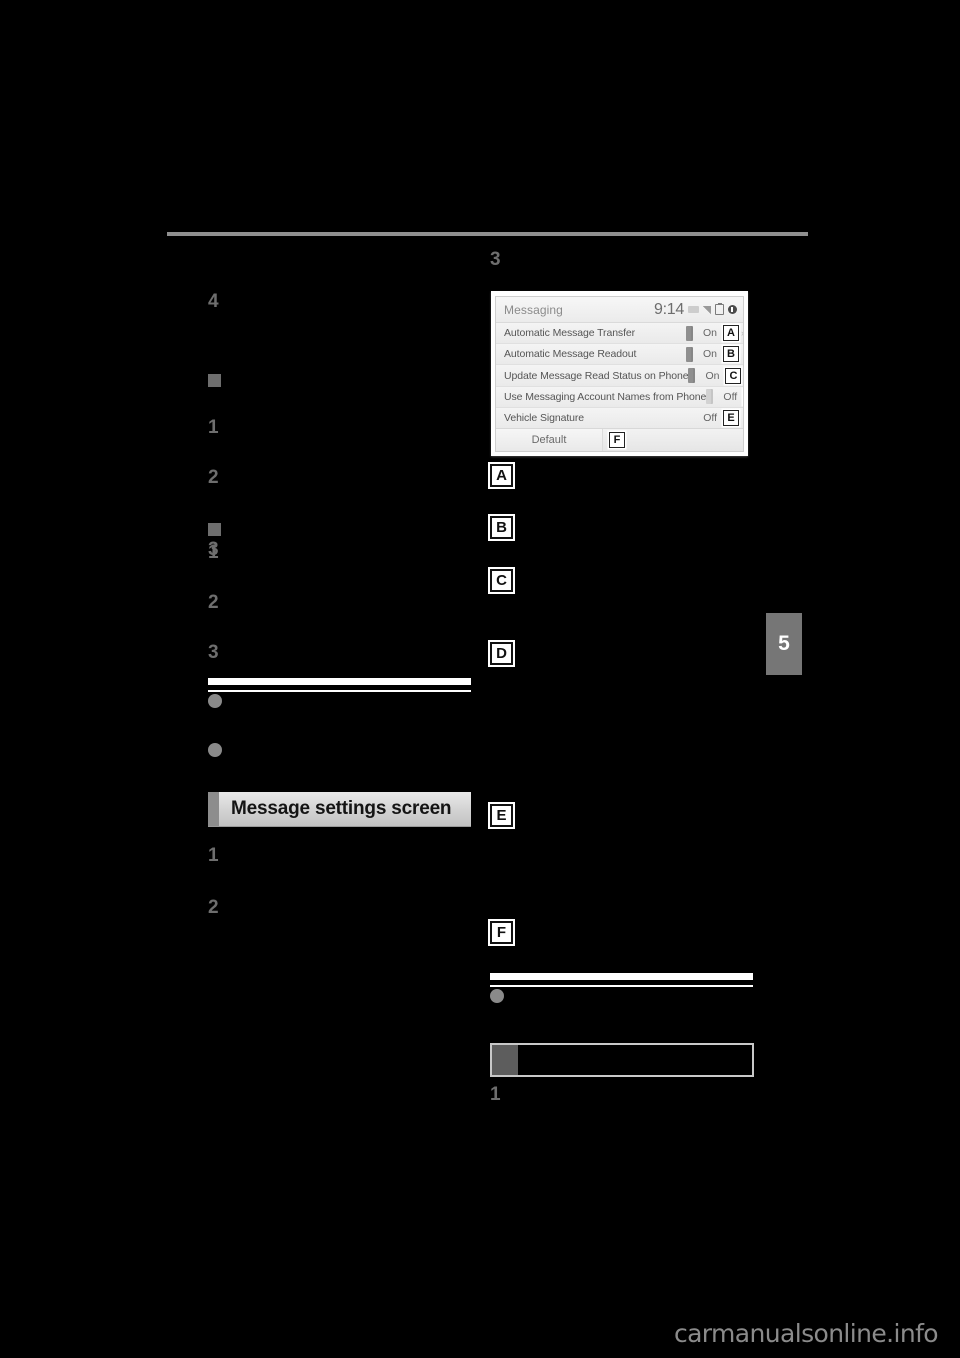  I want to click on callout-a: A, so click(501, 475).